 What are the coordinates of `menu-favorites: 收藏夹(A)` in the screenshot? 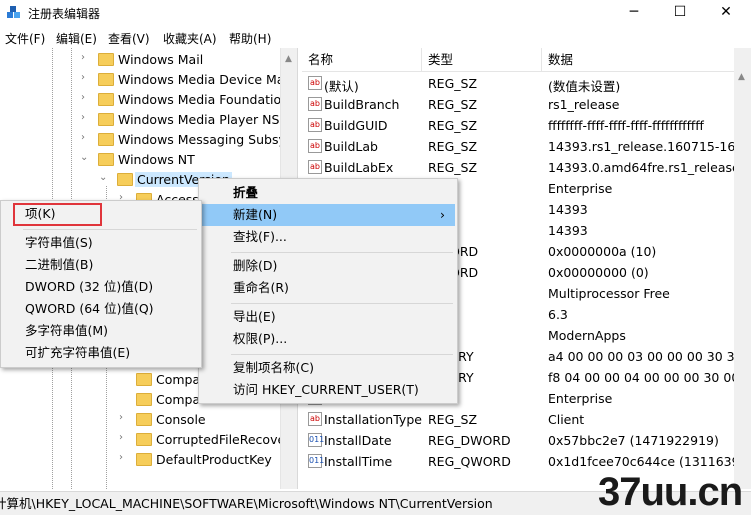 It's located at (190, 38).